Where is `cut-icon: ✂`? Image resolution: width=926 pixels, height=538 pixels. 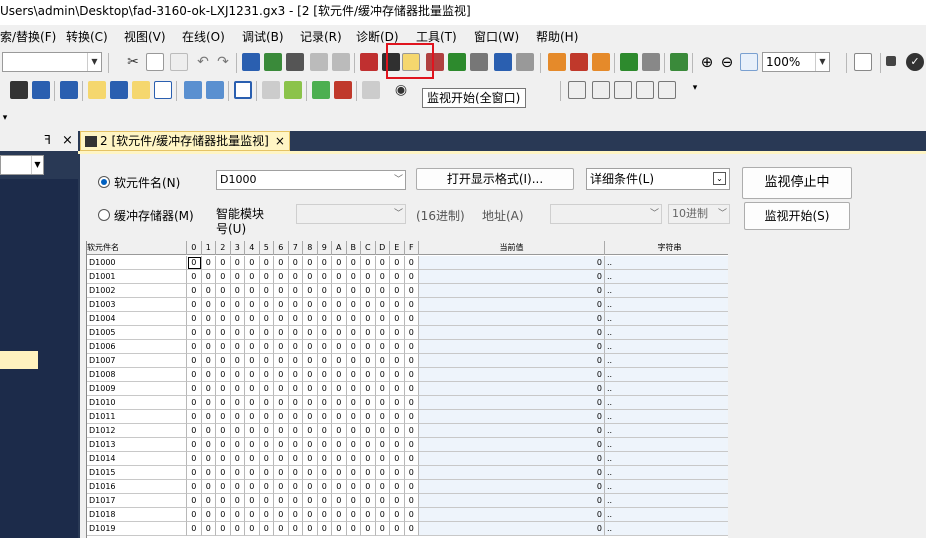 cut-icon: ✂ is located at coordinates (133, 62).